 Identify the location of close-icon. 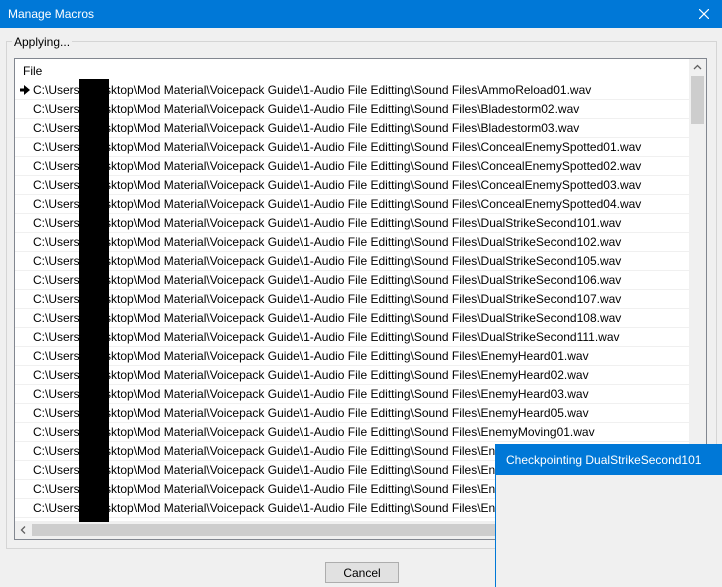
(704, 14).